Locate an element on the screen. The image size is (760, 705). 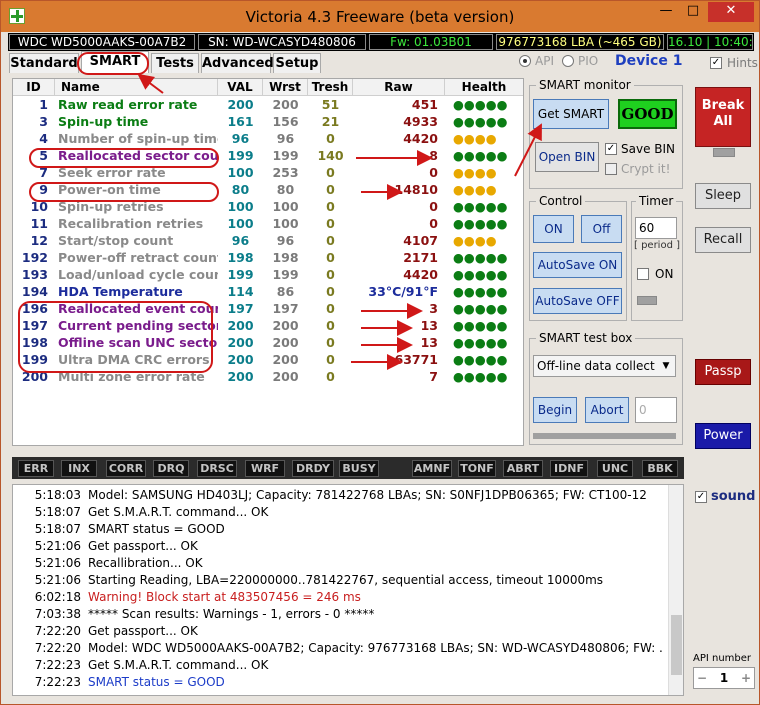
arrow-to-smart-tab is located at coordinates (150, 83).